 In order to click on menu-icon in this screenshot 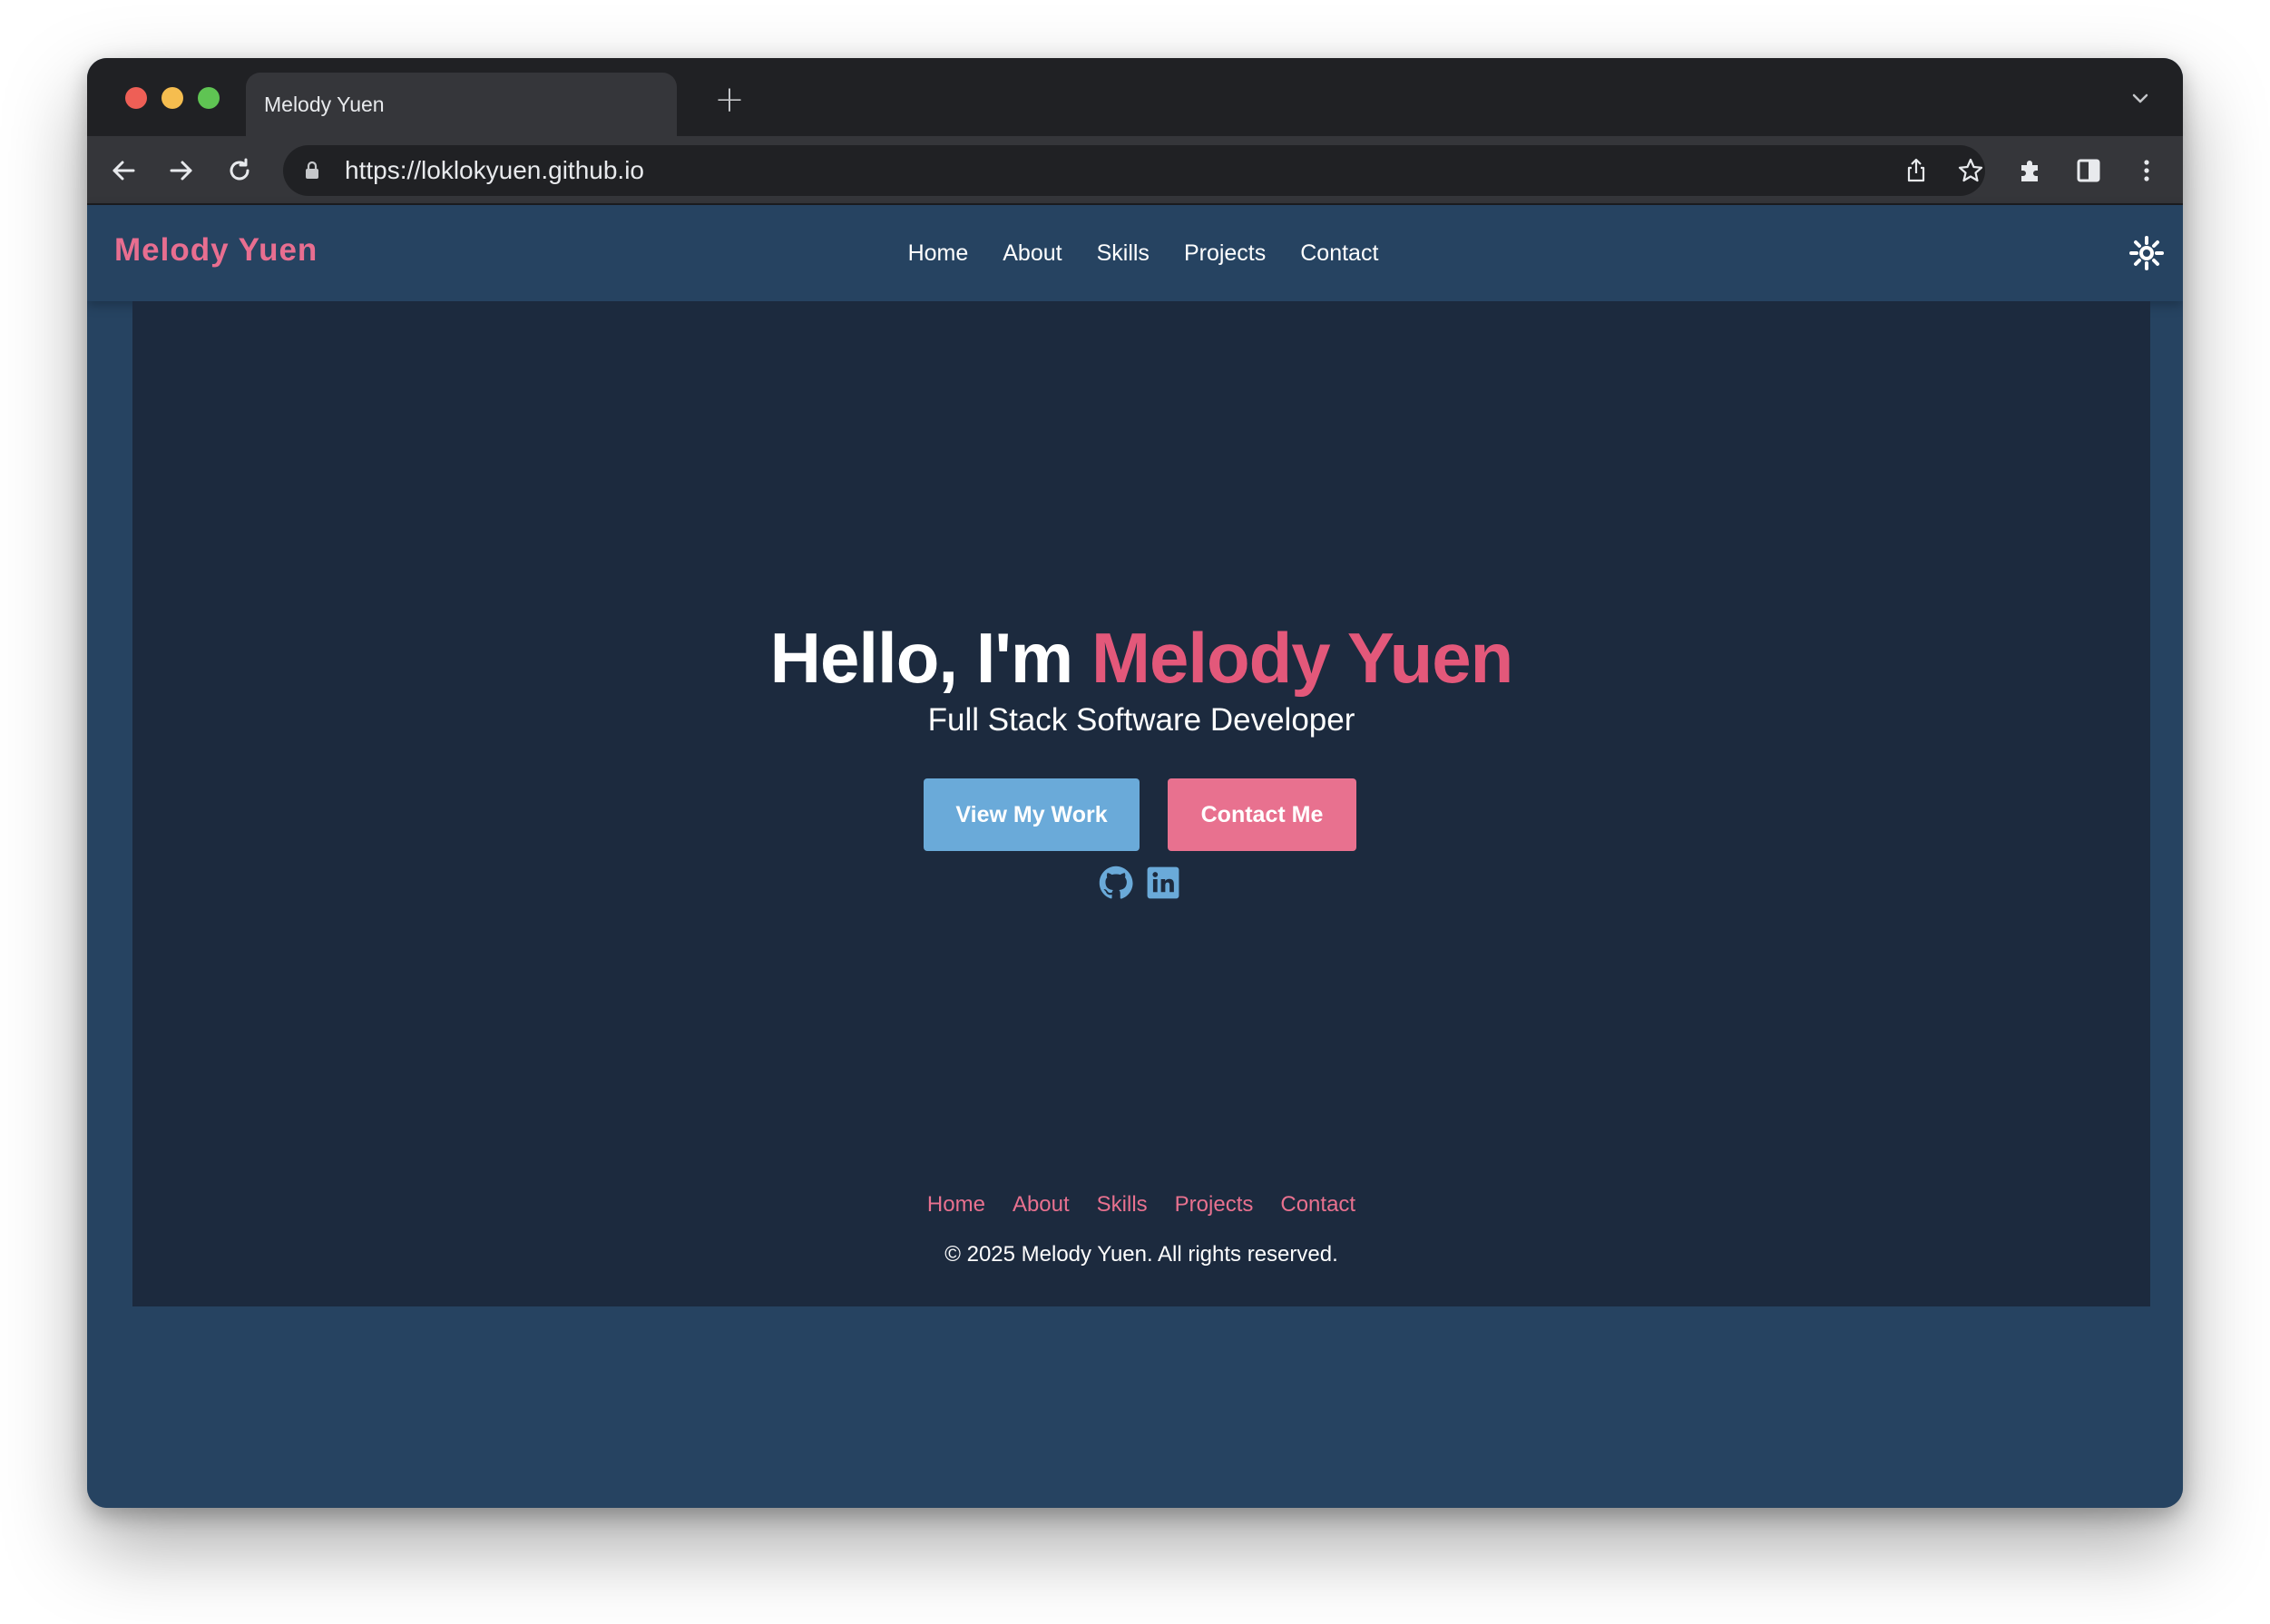, I will do `click(2146, 170)`.